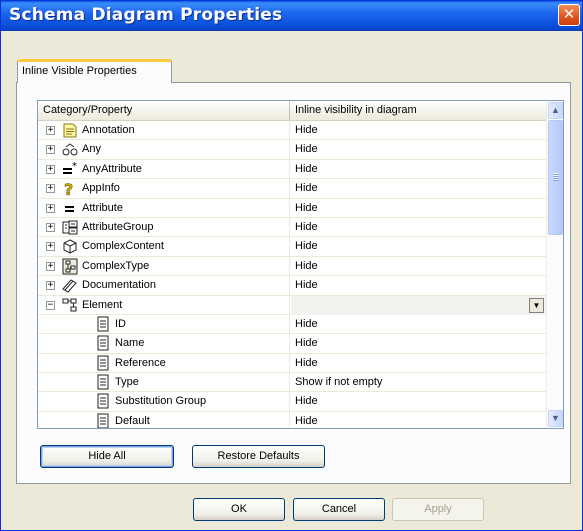  I want to click on table-row: Name Hide, so click(293, 344).